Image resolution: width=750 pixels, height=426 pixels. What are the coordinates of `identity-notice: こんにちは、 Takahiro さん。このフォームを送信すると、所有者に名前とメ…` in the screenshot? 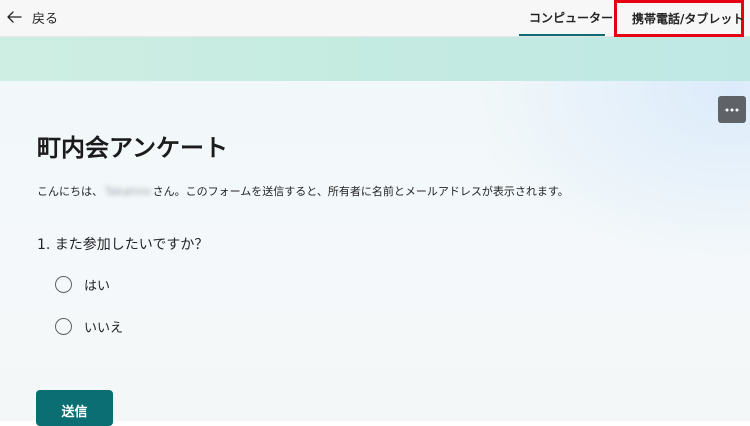 It's located at (303, 191).